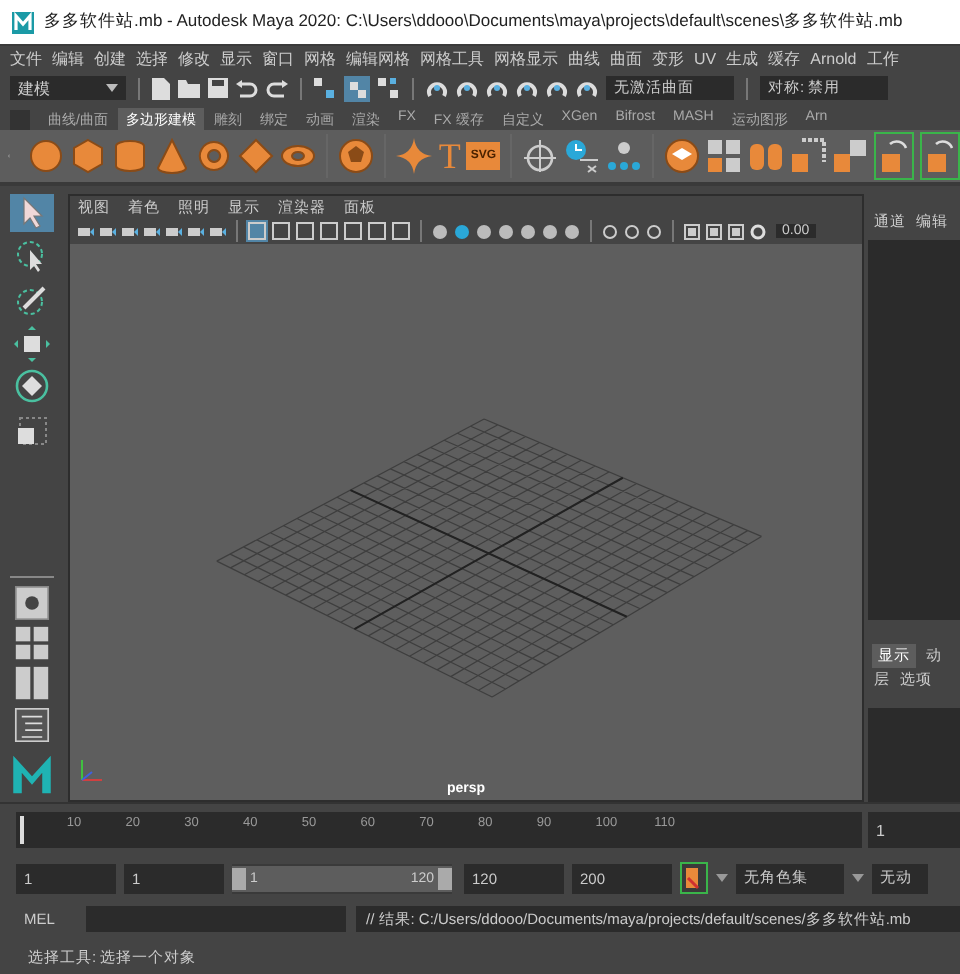 The height and width of the screenshot is (974, 960). I want to click on cone-icon, so click(172, 156).